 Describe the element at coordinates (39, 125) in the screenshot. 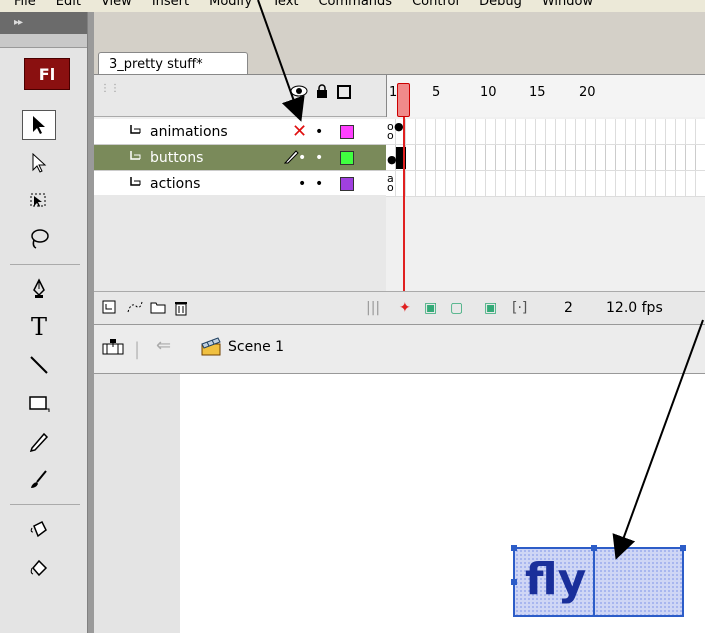

I see `selection-tool-icon` at that location.